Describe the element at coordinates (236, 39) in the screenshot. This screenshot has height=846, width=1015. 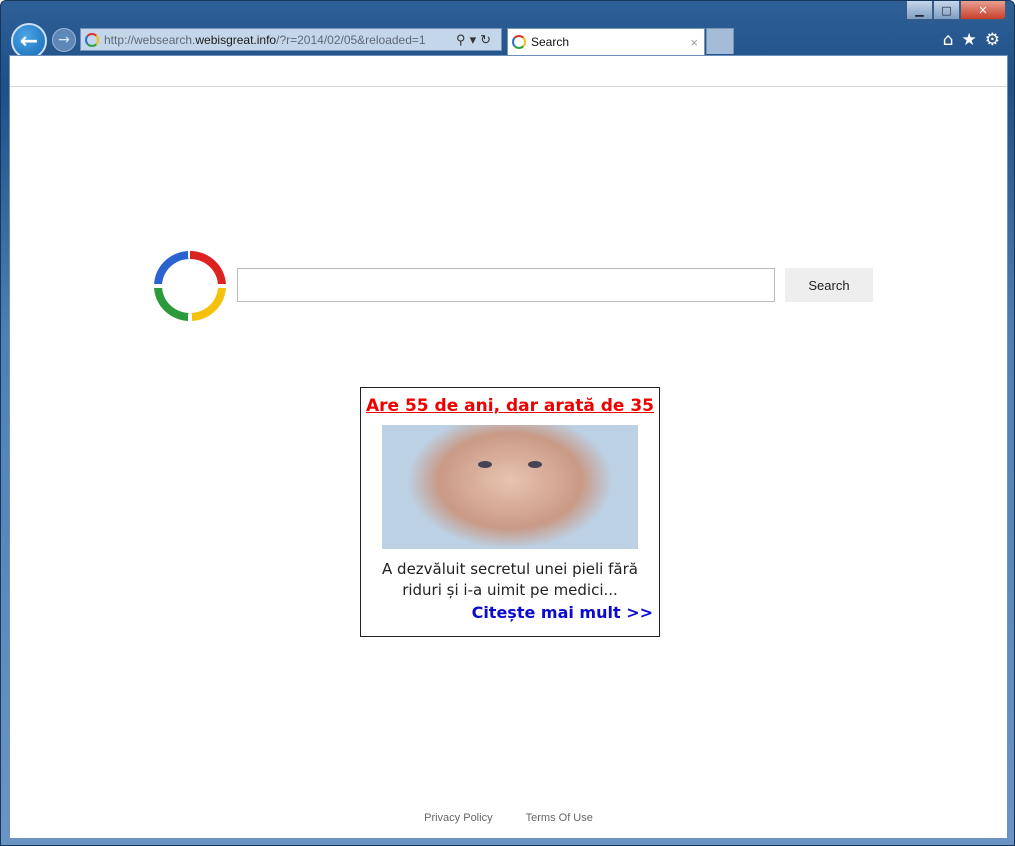
I see `url-domain: webisgreat.info` at that location.